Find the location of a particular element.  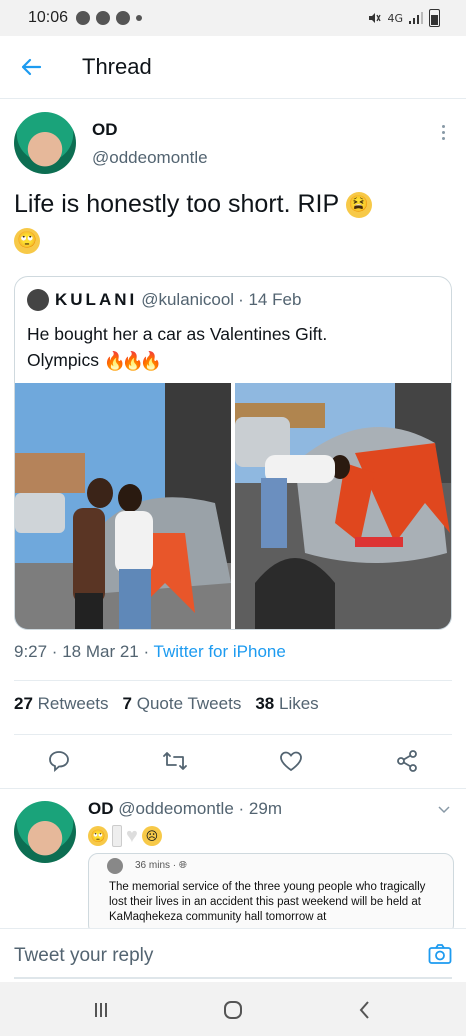

thread-header: Thread is located at coordinates (233, 67).